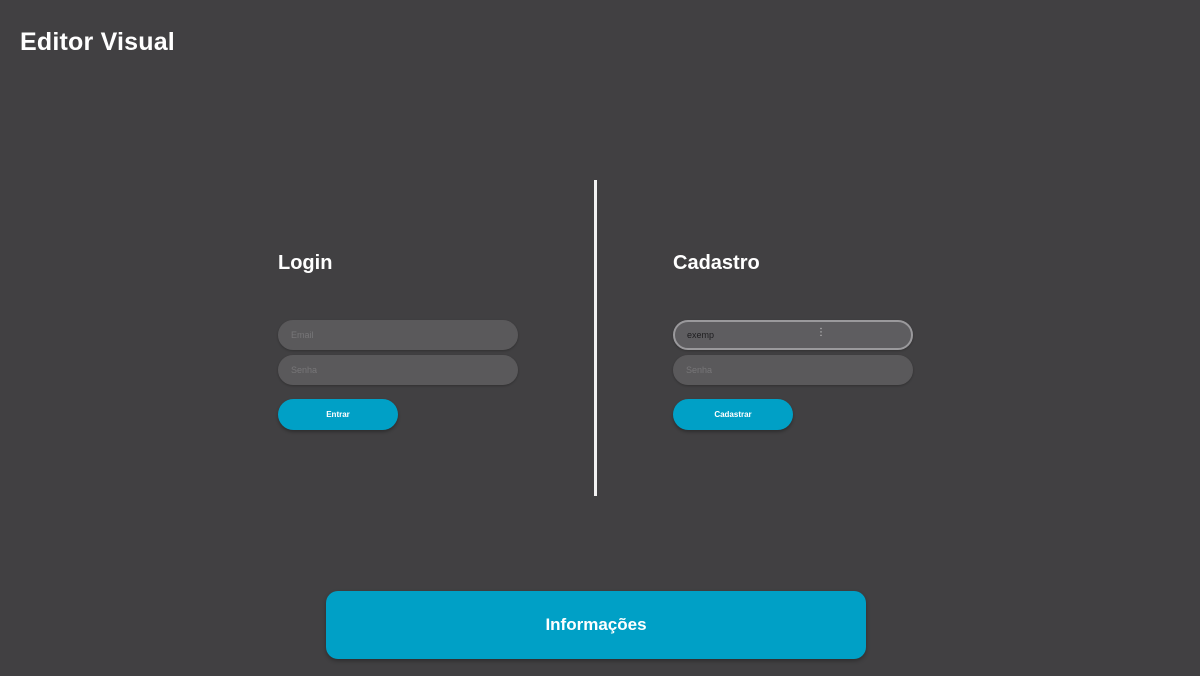  I want to click on signup-password-input, so click(793, 370).